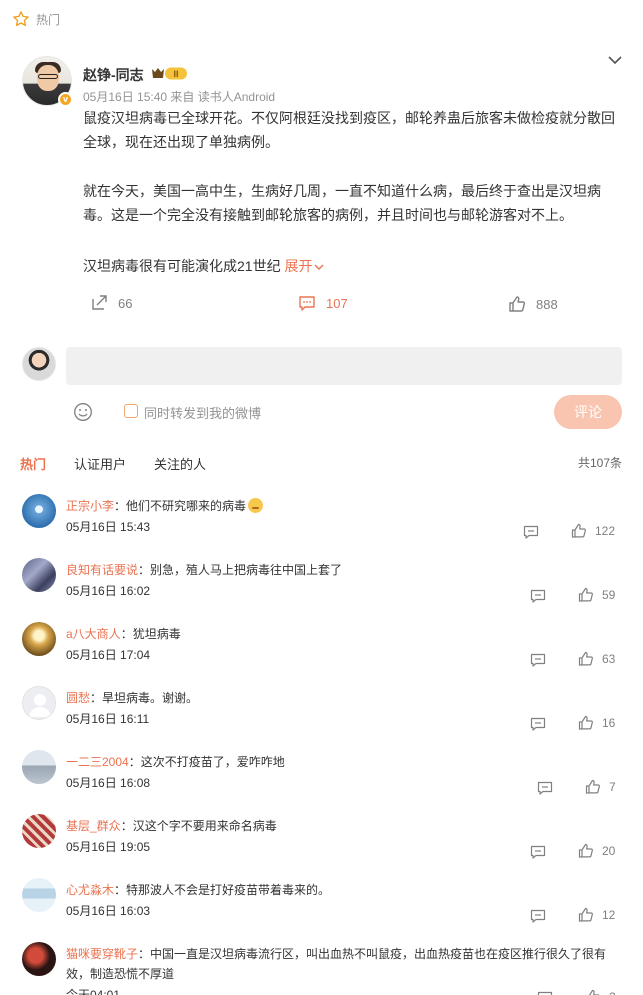 This screenshot has width=643, height=995. I want to click on default-avatar-icon, so click(40, 705).